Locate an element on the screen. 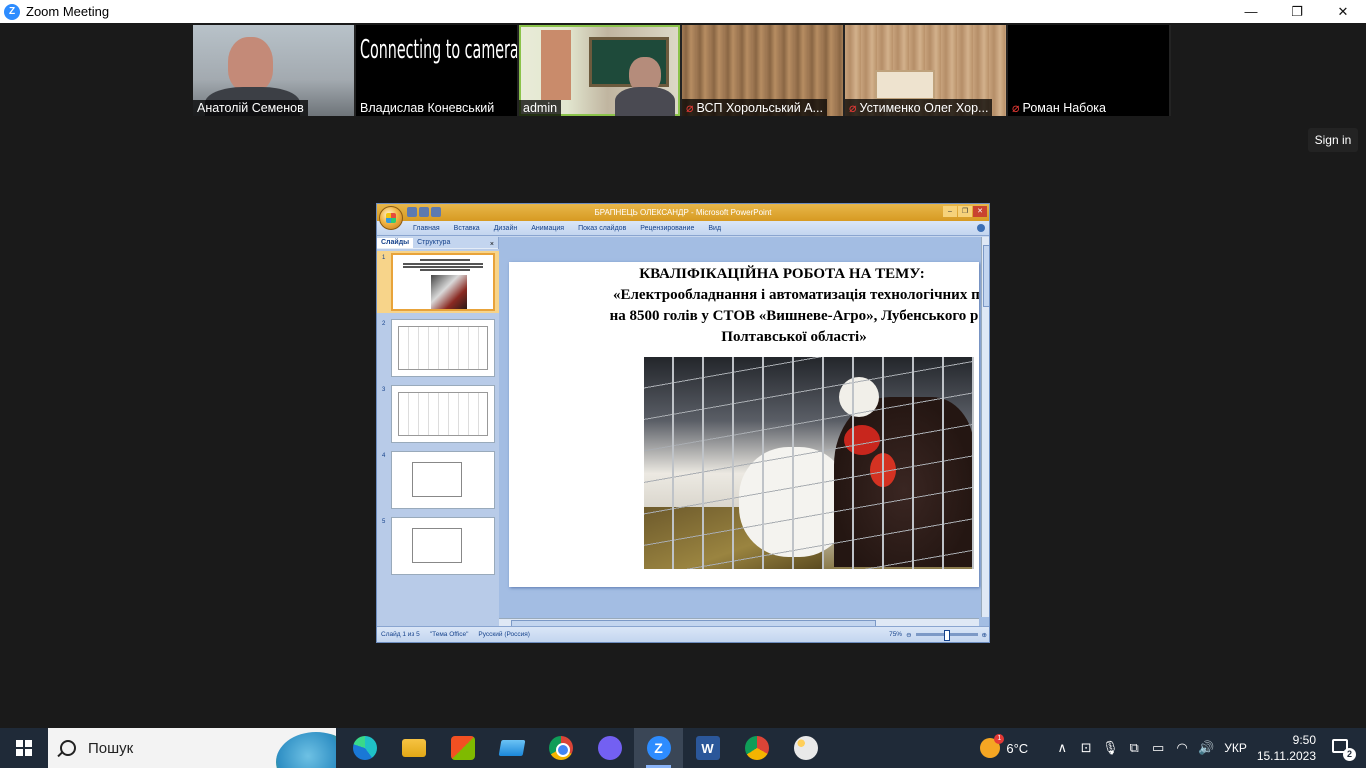 This screenshot has width=1366, height=768. vertical-scrollbar is located at coordinates (985, 427).